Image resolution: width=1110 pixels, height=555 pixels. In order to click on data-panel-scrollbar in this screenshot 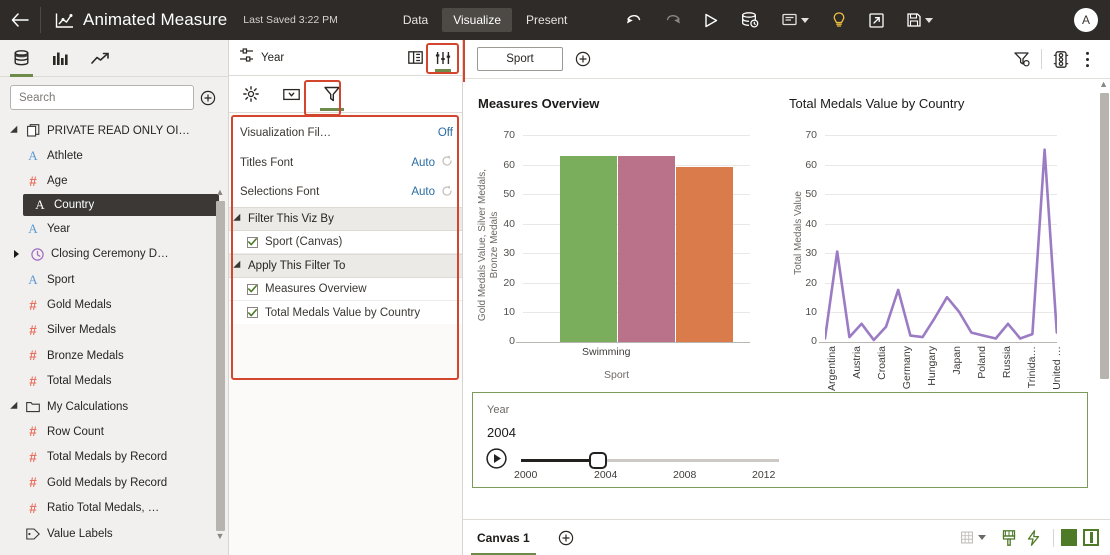, I will do `click(220, 366)`.